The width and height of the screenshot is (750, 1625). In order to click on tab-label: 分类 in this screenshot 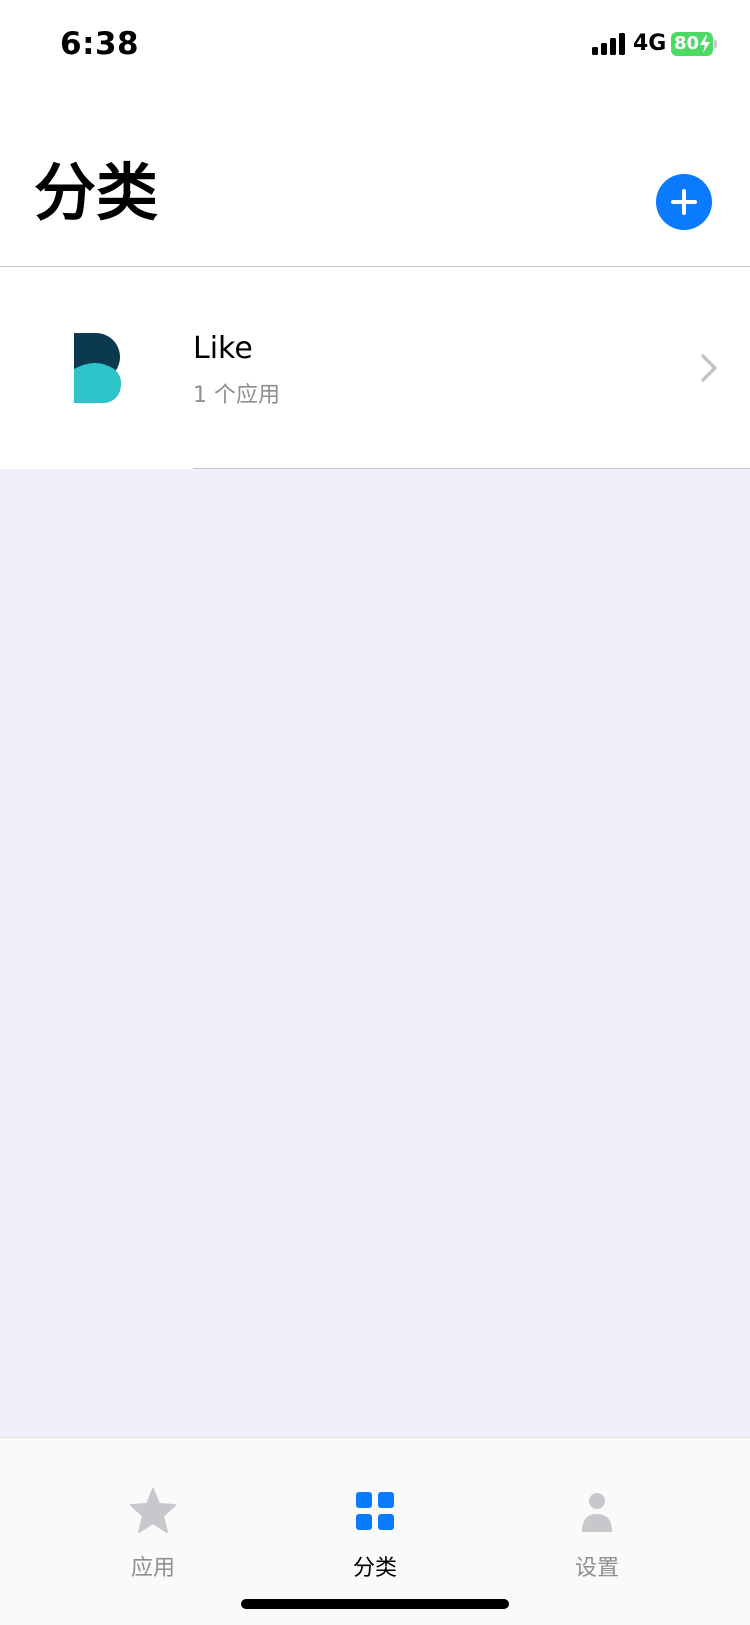, I will do `click(374, 1568)`.